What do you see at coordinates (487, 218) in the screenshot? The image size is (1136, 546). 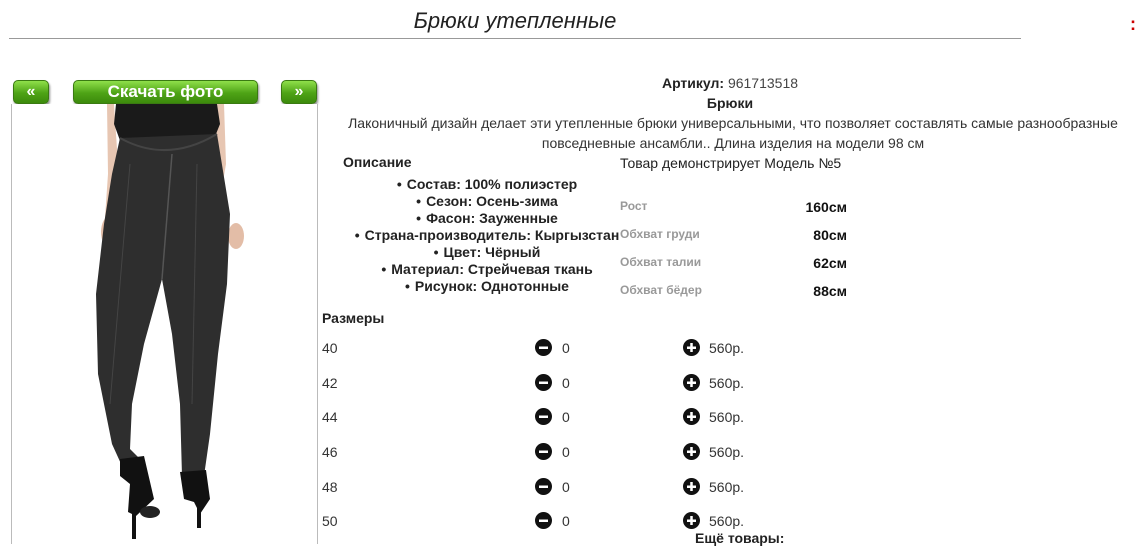 I see `property-item: Фасон: Зауженные` at bounding box center [487, 218].